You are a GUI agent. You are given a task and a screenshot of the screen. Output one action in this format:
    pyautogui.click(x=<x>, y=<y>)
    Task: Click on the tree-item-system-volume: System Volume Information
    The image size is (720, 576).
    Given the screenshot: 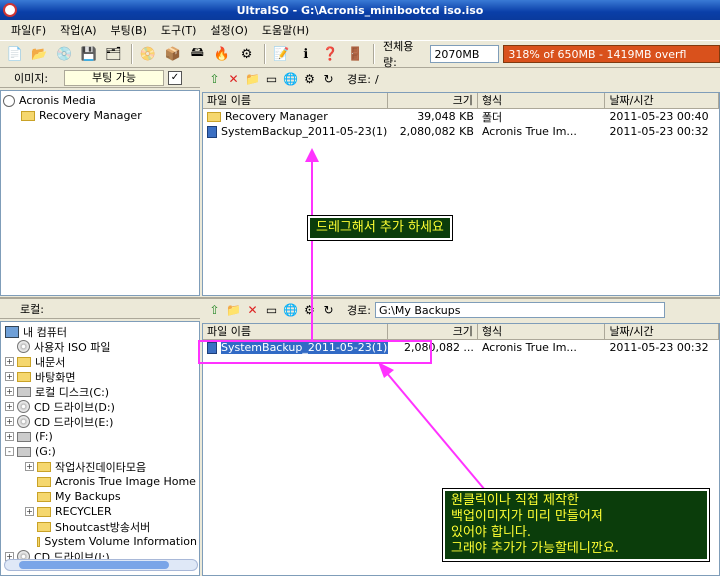 What is the action you would take?
    pyautogui.click(x=101, y=541)
    